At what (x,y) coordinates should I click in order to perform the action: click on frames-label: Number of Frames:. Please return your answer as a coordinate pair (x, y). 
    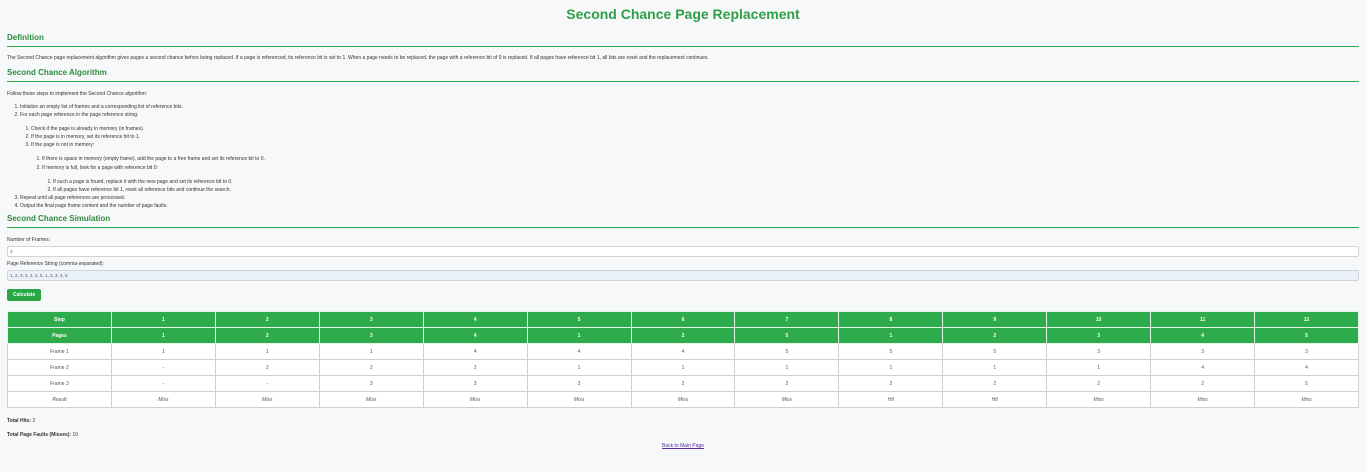
    Looking at the image, I should click on (29, 240).